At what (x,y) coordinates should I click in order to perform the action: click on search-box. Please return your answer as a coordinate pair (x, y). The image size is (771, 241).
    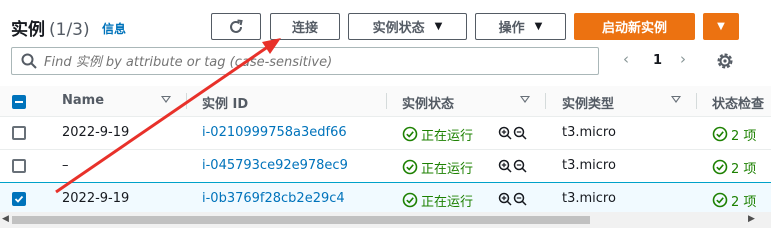
    Looking at the image, I should click on (305, 61).